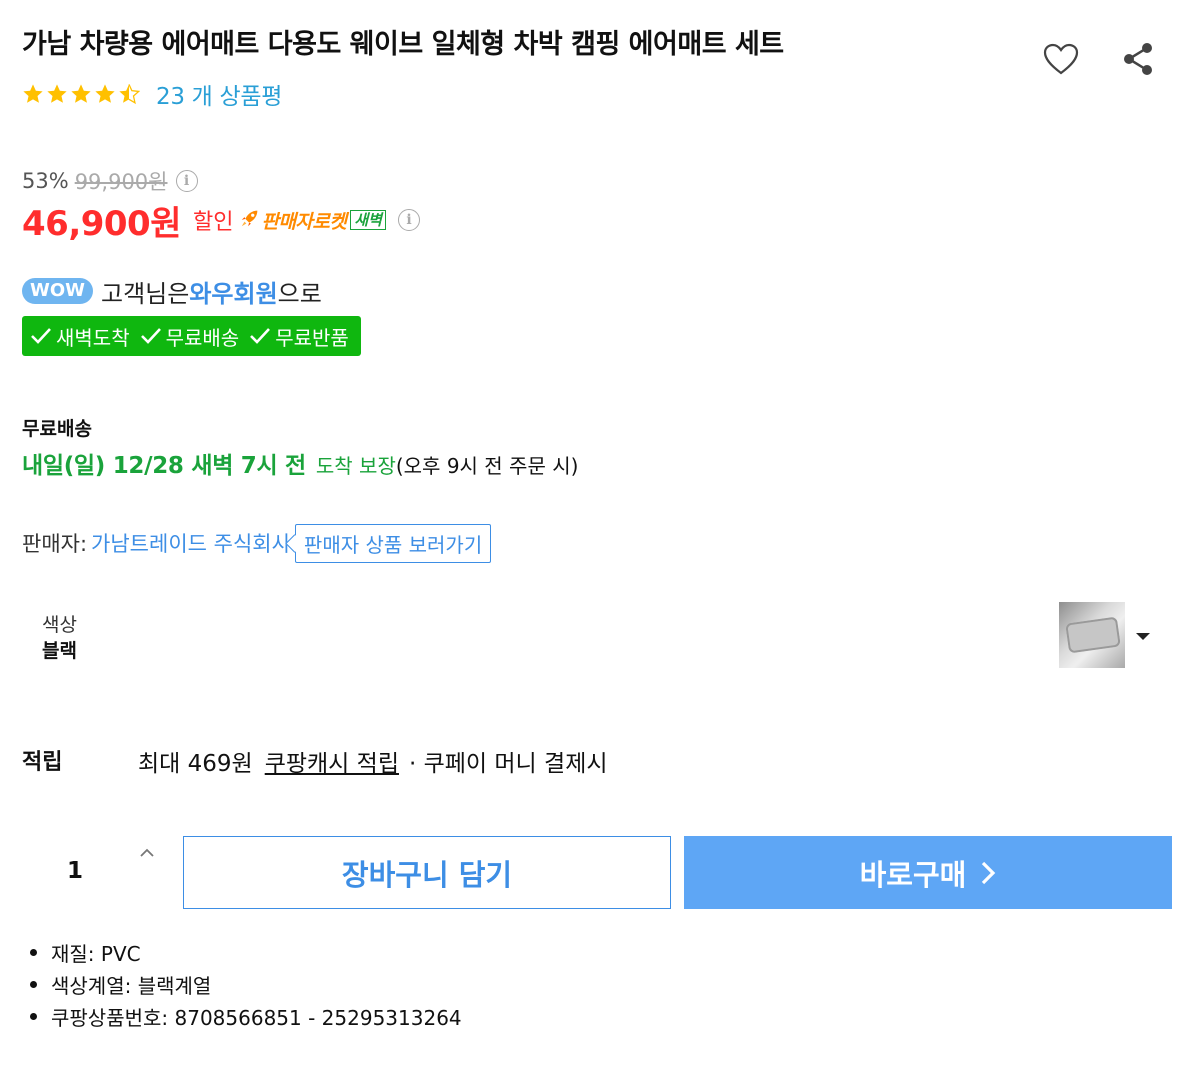  What do you see at coordinates (250, 220) in the screenshot?
I see `rocket-icon` at bounding box center [250, 220].